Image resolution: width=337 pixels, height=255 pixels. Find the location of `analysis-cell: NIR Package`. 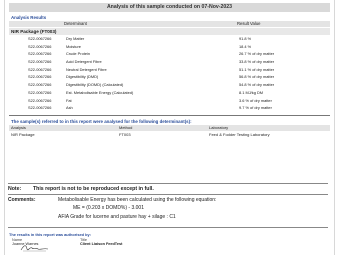

analysis-cell: NIR Package is located at coordinates (23, 135).